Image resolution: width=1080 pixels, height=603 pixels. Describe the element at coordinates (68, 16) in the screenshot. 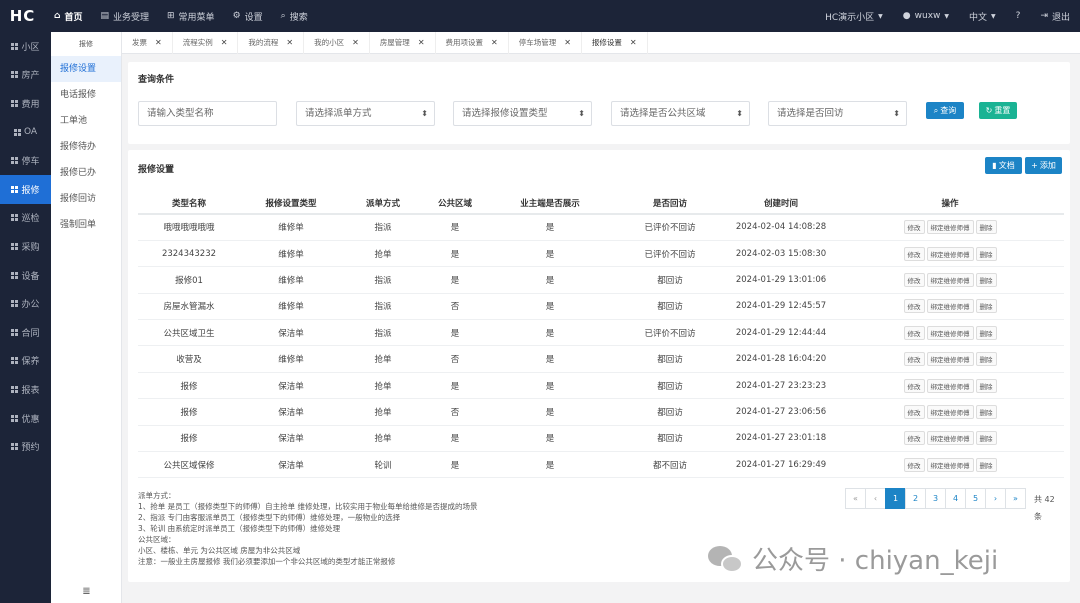

I see `nav-home: ⌂ 首页` at that location.